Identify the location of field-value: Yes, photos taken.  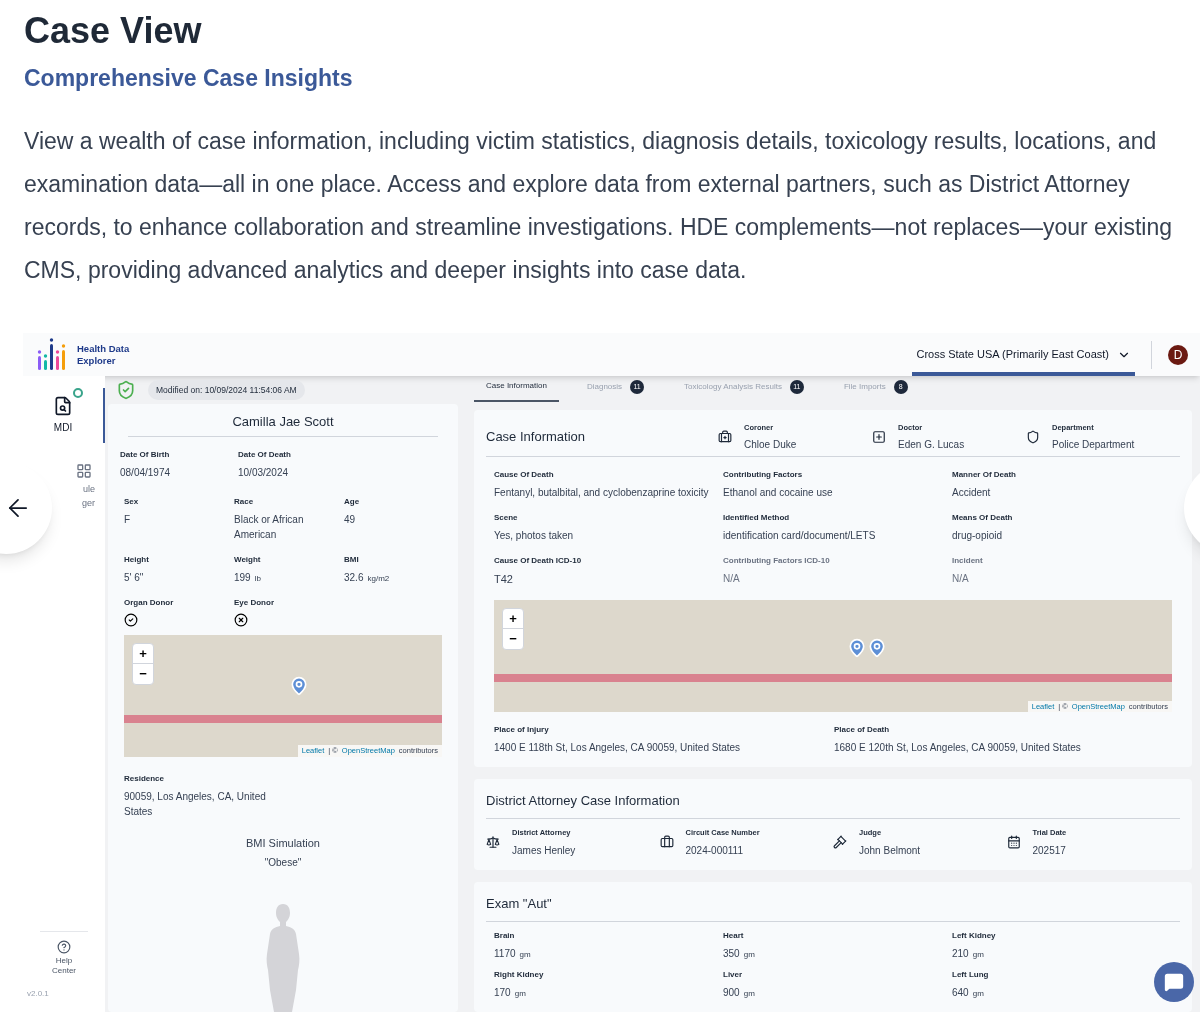
(534, 536).